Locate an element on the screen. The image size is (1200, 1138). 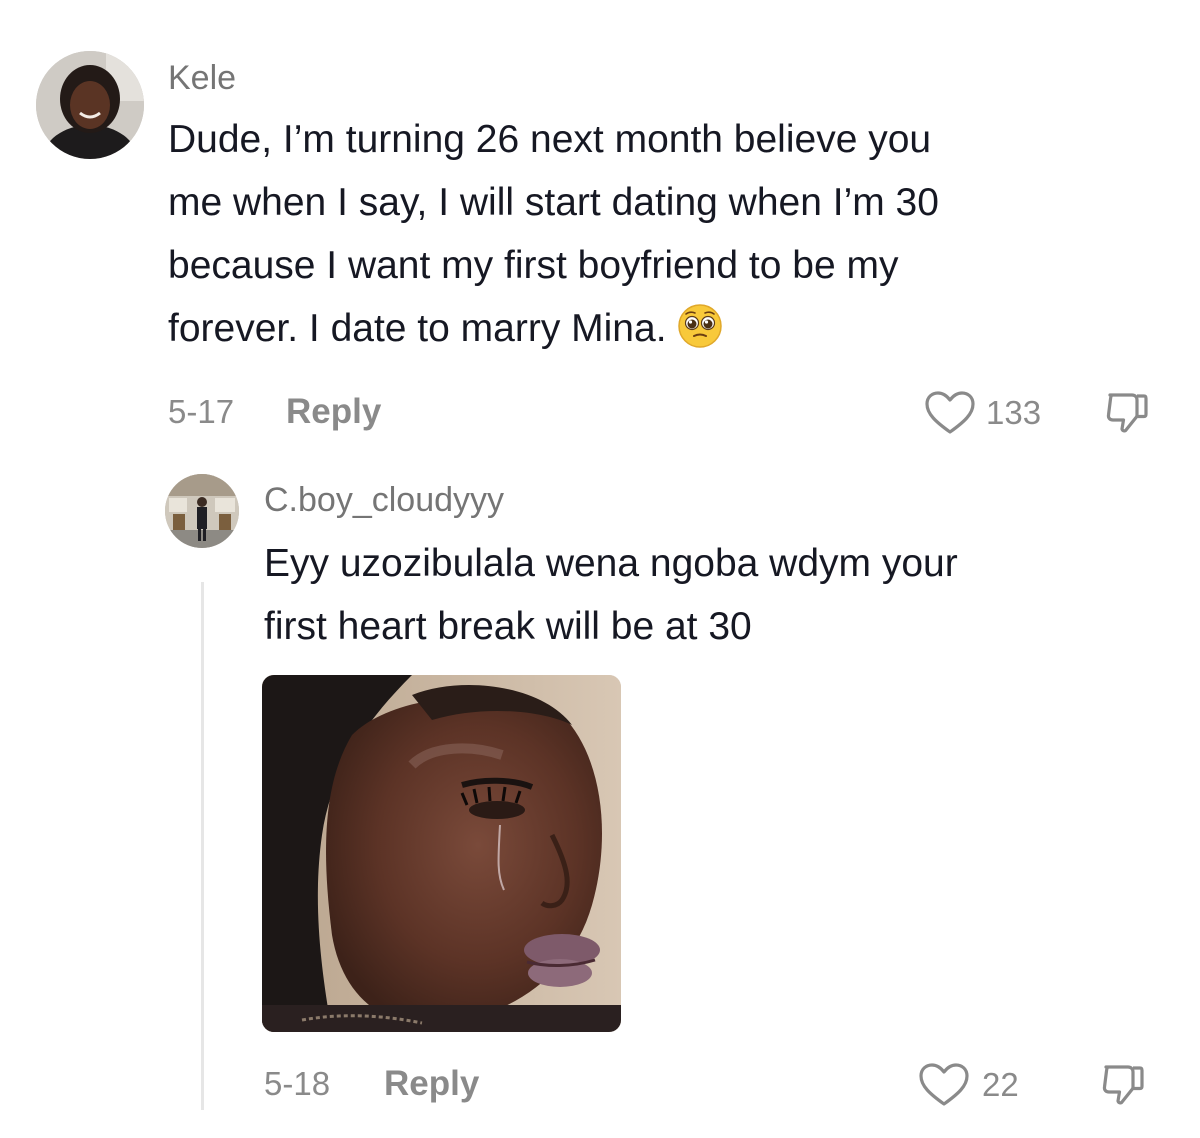
reply-image is located at coordinates (441, 853).